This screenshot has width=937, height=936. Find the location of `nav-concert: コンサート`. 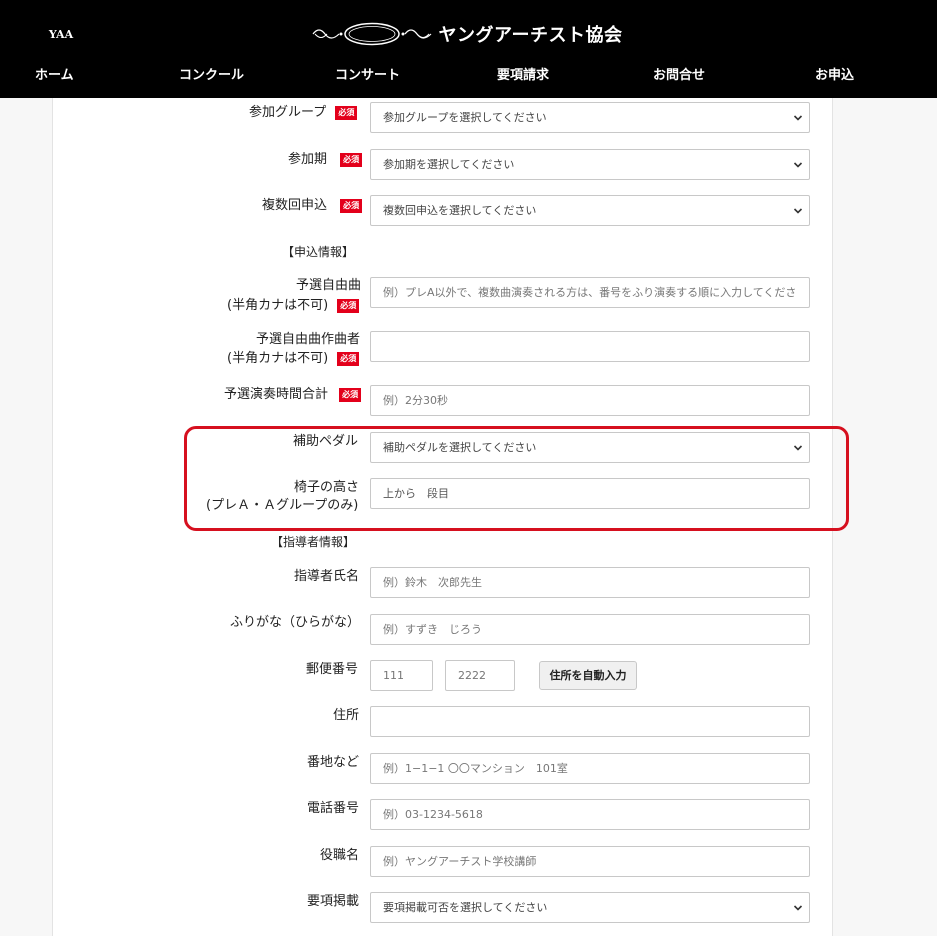

nav-concert: コンサート is located at coordinates (367, 73).